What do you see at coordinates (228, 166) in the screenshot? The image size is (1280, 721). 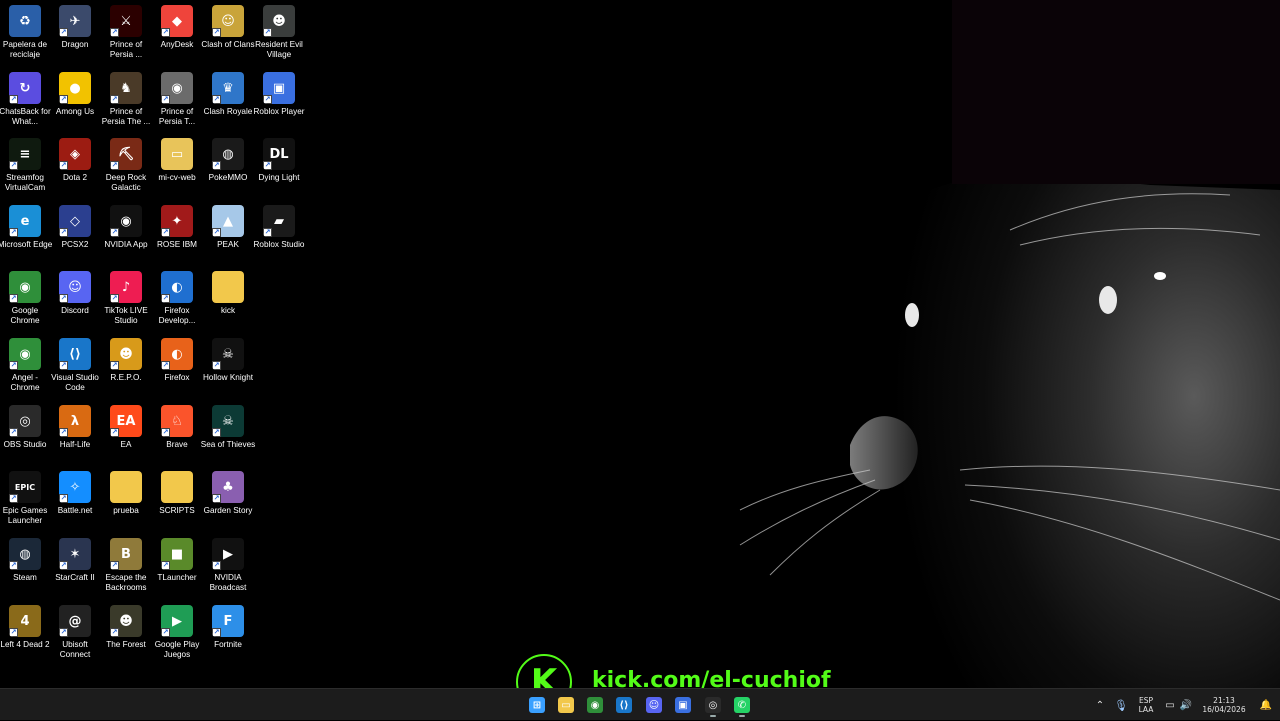 I see `desktop-icon: ◍ ↗ PokeMMO` at bounding box center [228, 166].